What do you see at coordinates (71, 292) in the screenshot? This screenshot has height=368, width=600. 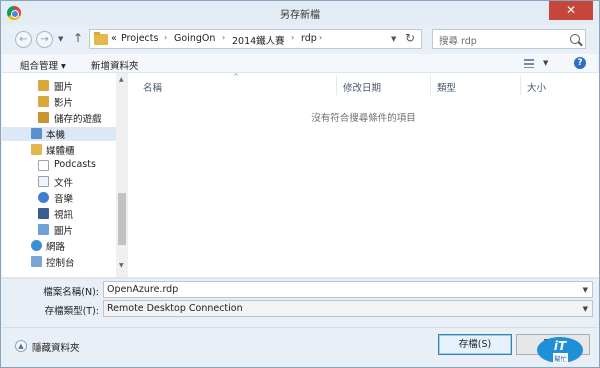 I see `filename-label: 檔案名稱(N):` at bounding box center [71, 292].